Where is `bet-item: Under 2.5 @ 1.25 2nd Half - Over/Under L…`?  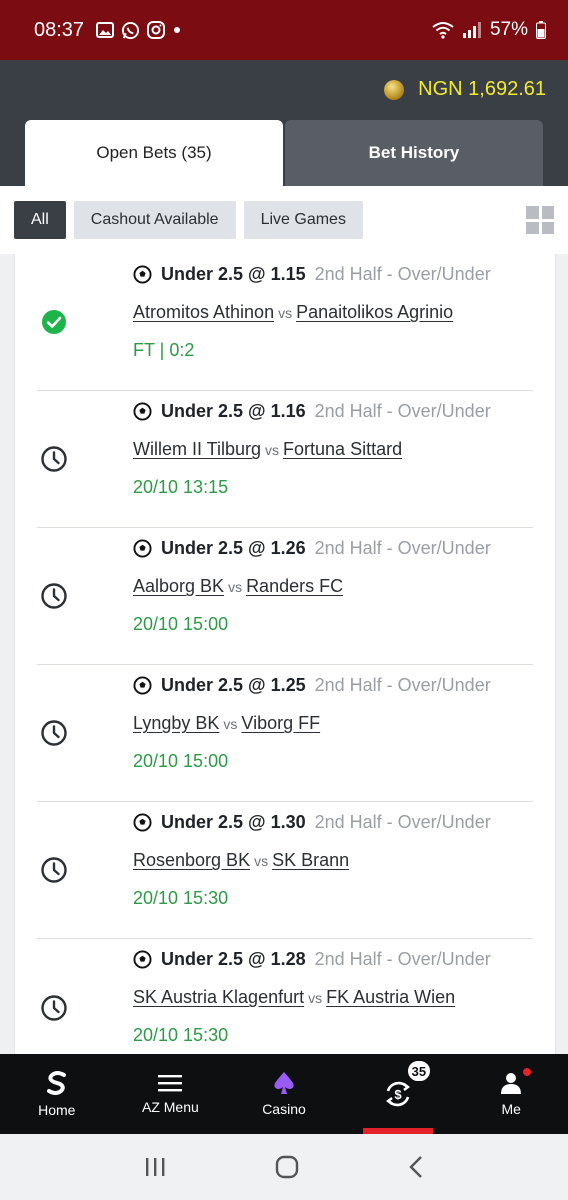 bet-item: Under 2.5 @ 1.25 2nd Half - Over/Under L… is located at coordinates (285, 733).